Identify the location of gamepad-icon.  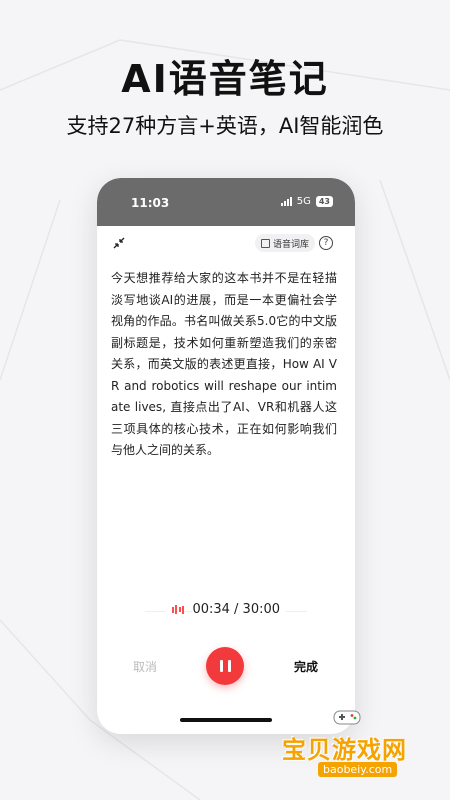
(347, 717).